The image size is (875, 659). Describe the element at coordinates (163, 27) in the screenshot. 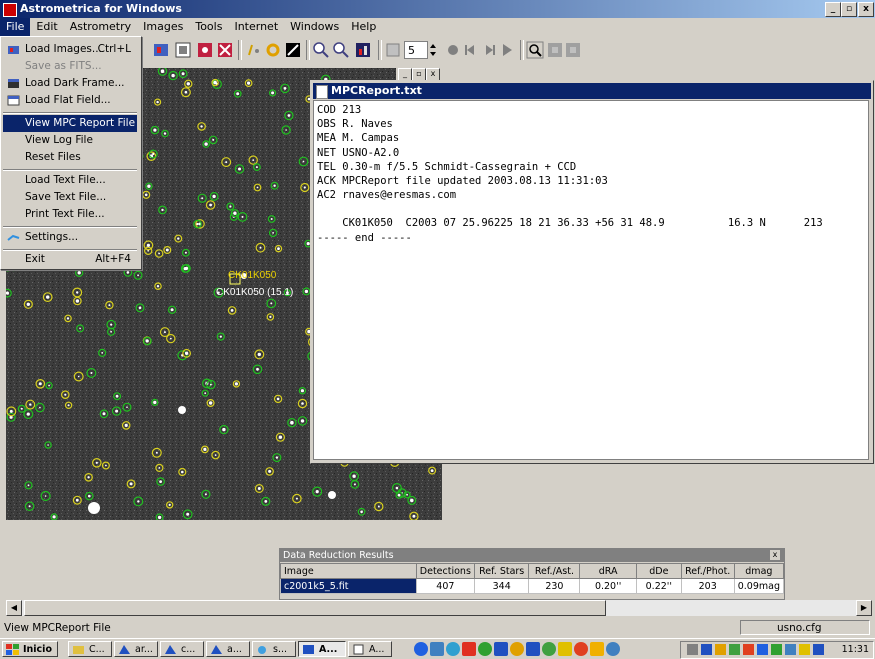

I see `menu-images: Images` at that location.